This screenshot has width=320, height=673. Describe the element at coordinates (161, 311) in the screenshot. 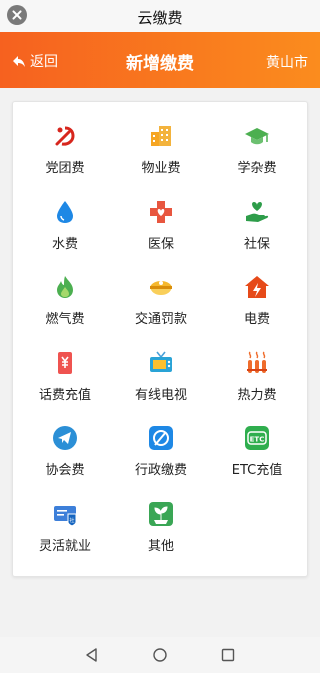

I see `category-traffic-fine: 交通罚款` at that location.